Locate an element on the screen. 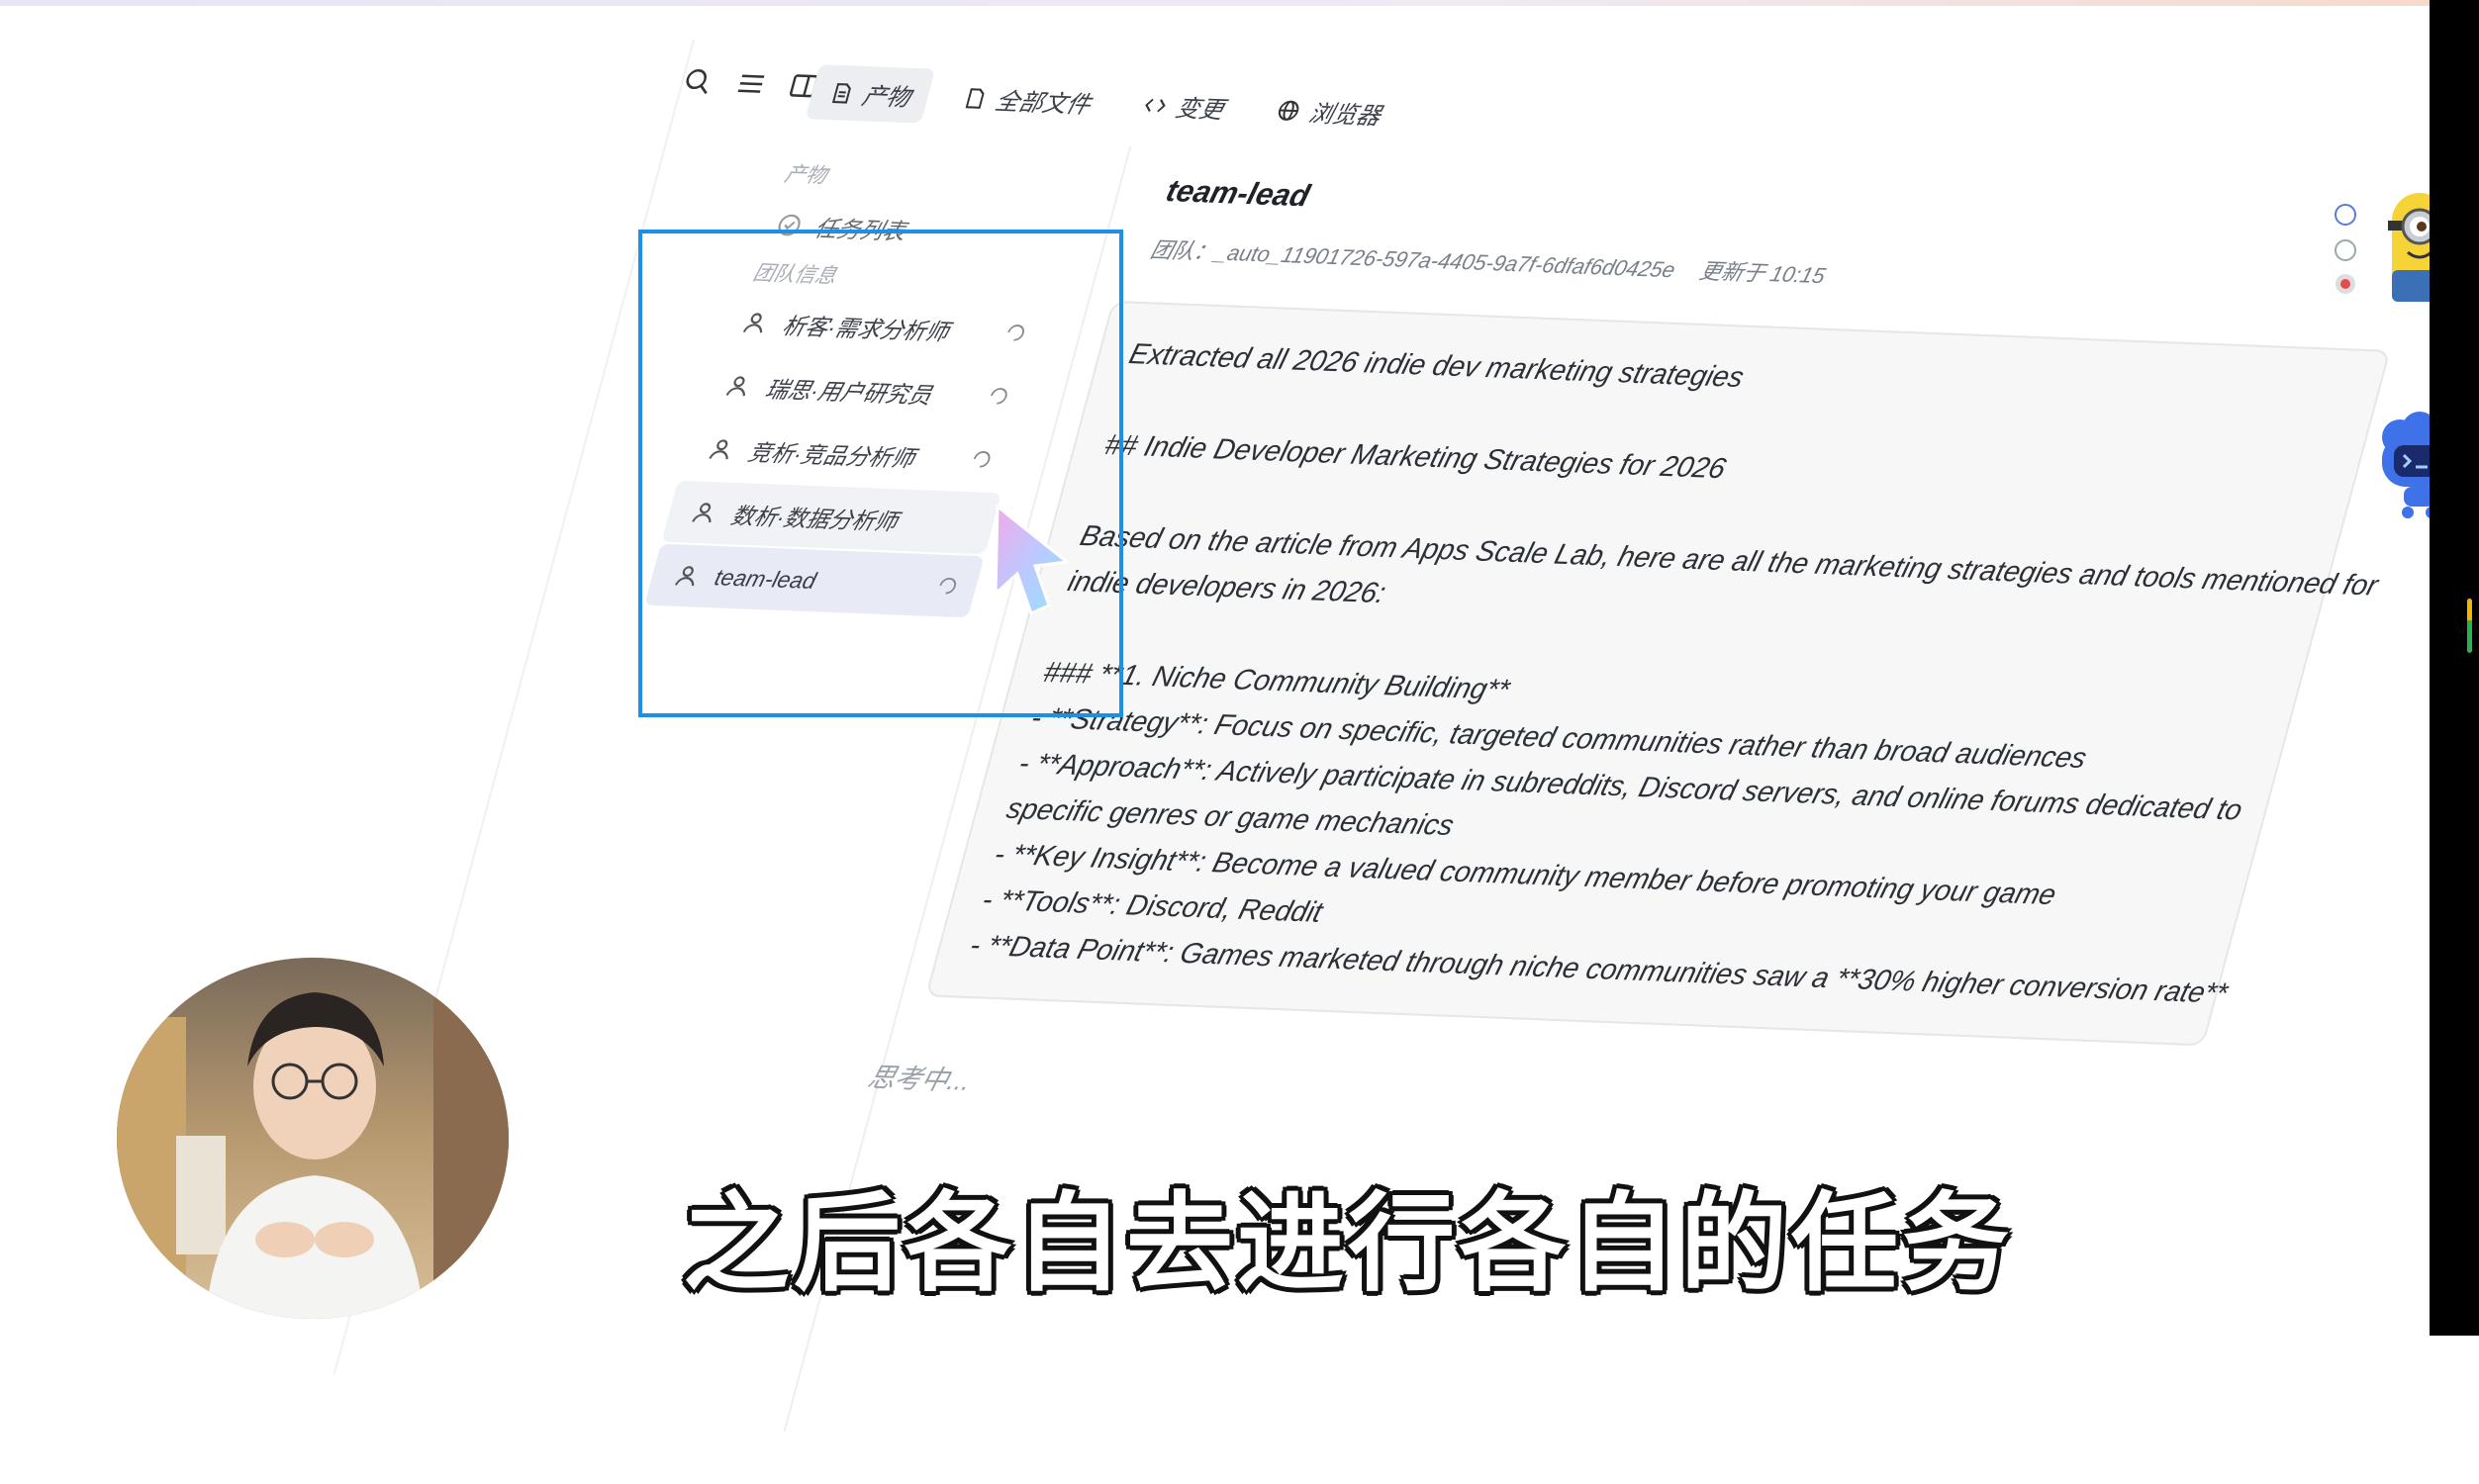  search-icon is located at coordinates (698, 81).